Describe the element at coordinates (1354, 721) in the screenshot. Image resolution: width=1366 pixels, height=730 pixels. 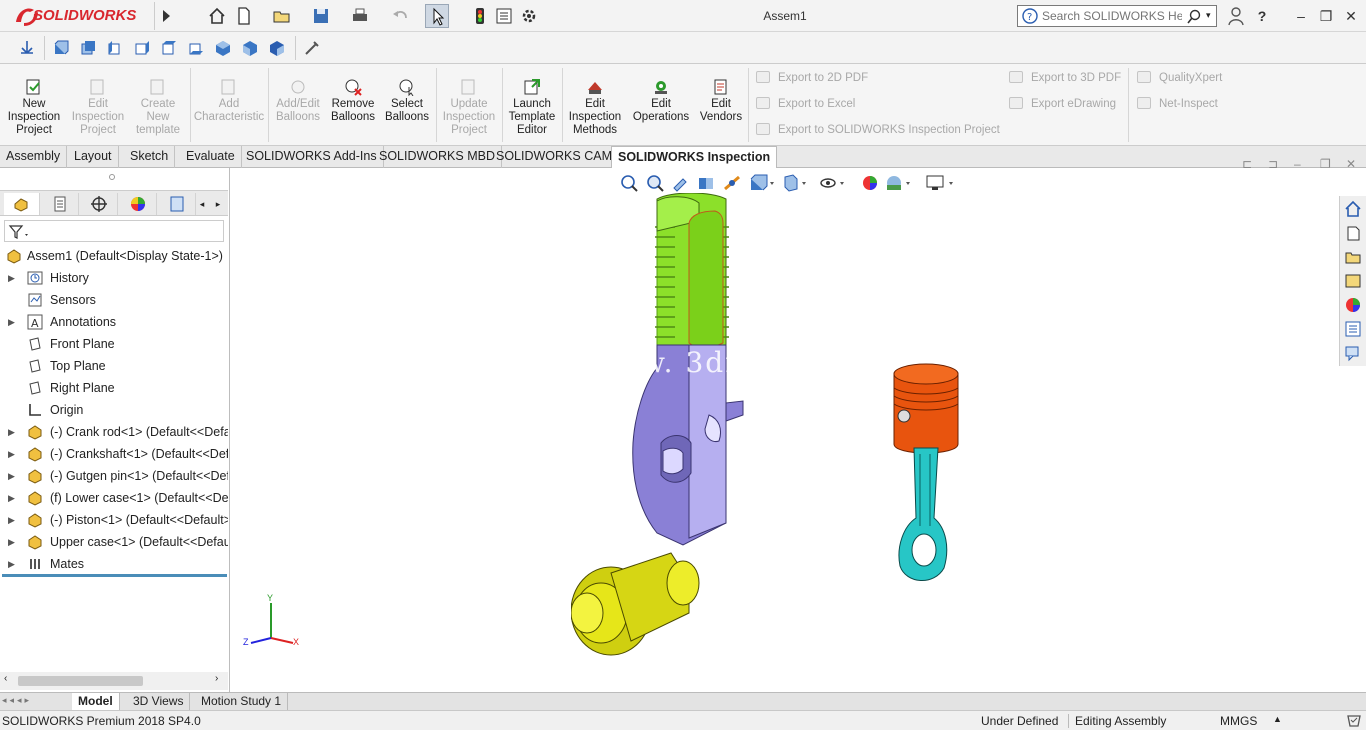
I see `customize-status-icon` at that location.